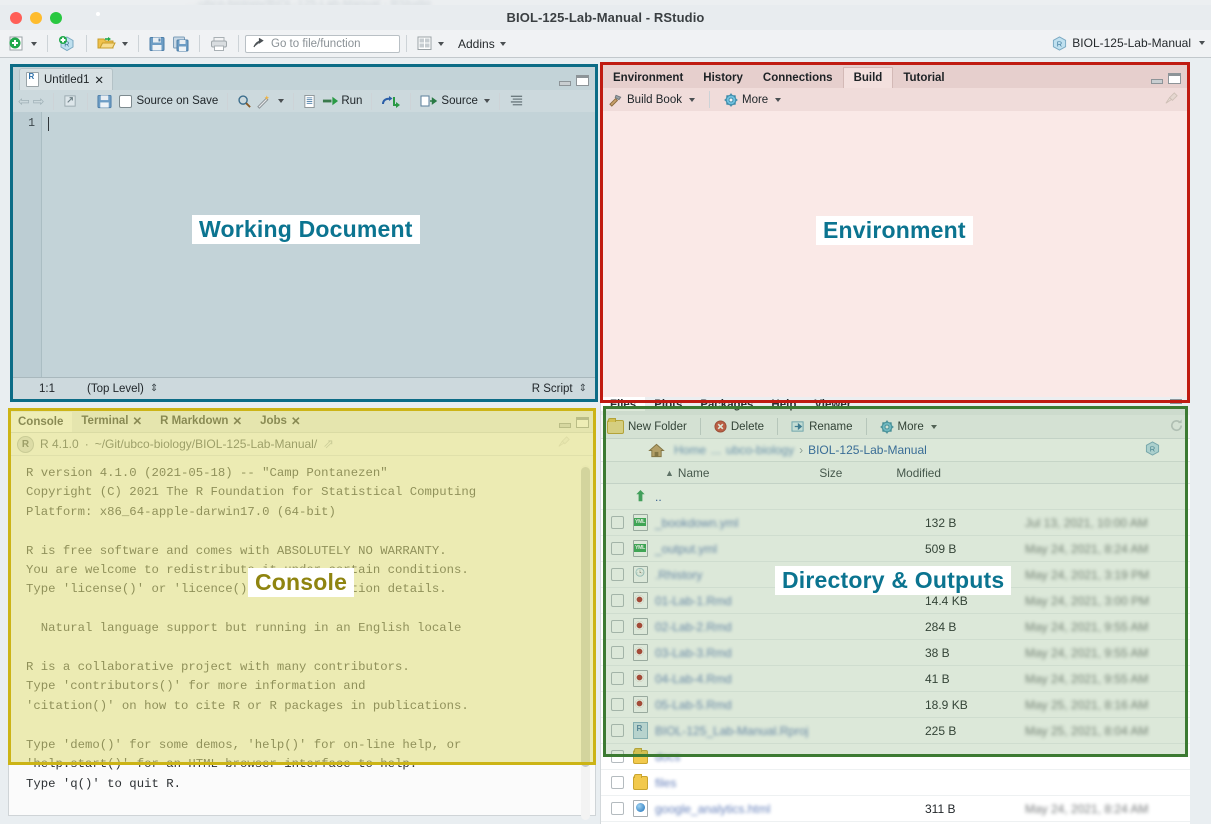 This screenshot has width=1211, height=824. I want to click on tab-help: Help, so click(783, 404).